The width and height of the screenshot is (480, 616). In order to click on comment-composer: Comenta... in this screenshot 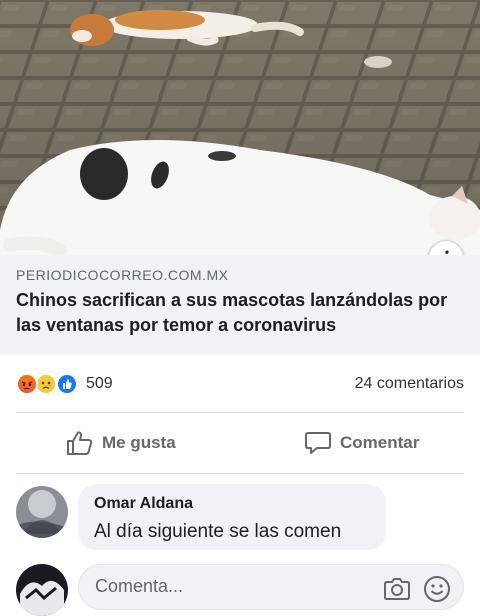, I will do `click(240, 589)`.